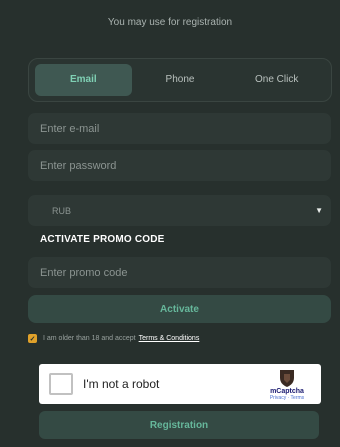 The height and width of the screenshot is (447, 340). What do you see at coordinates (83, 80) in the screenshot?
I see `tab-email: Email` at bounding box center [83, 80].